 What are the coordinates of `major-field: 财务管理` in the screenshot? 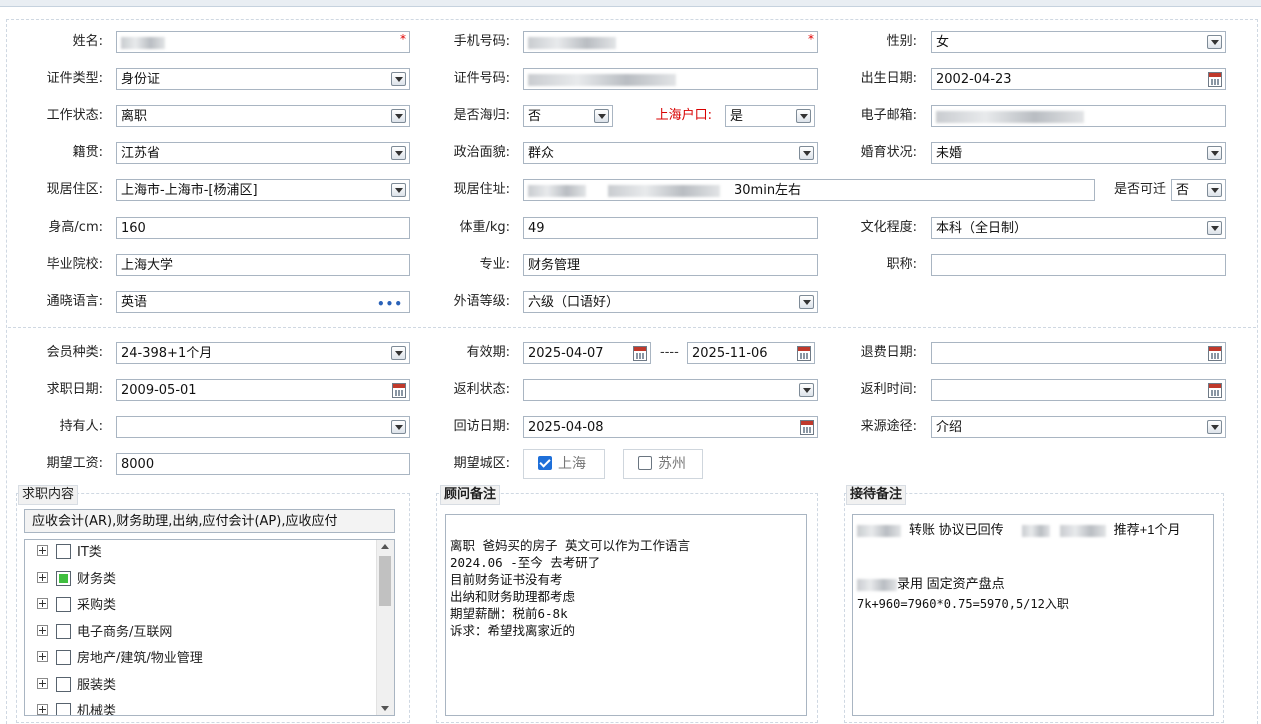 It's located at (670, 265).